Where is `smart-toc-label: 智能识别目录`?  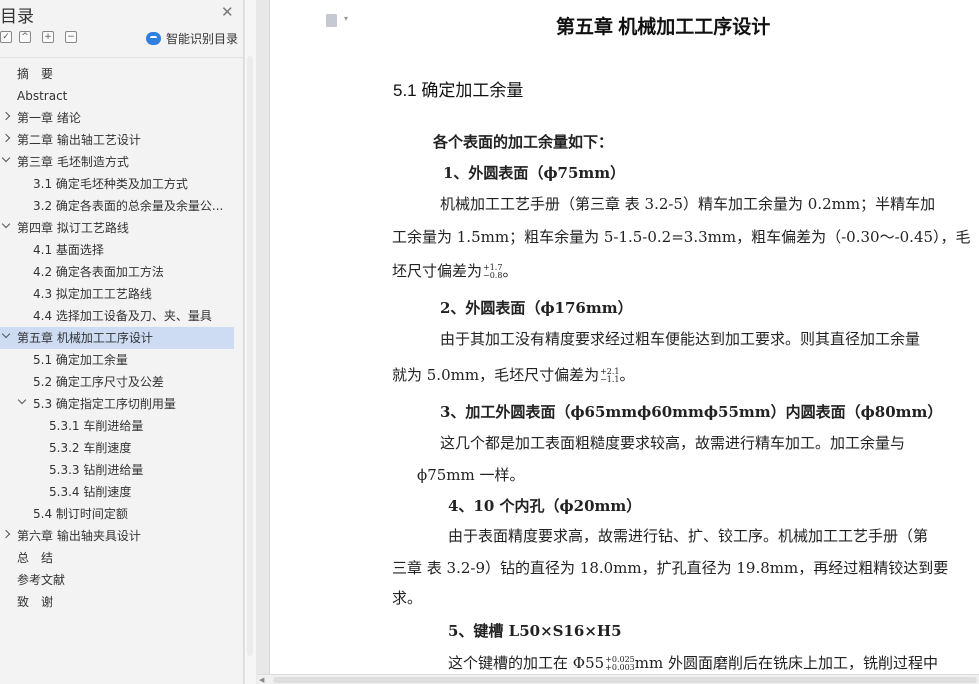
smart-toc-label: 智能识别目录 is located at coordinates (202, 39).